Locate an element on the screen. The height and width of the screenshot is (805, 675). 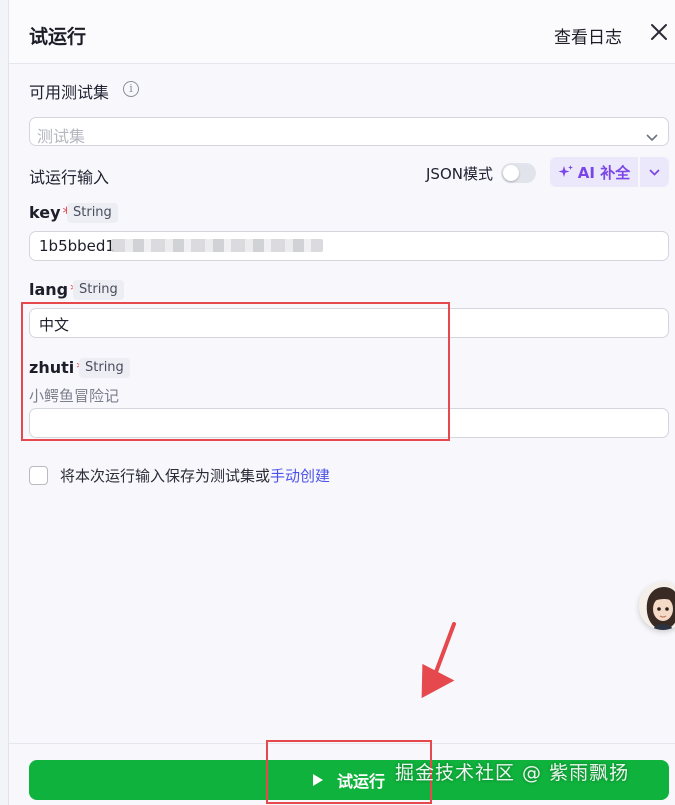
type-tag-zhuti: String is located at coordinates (104, 368).